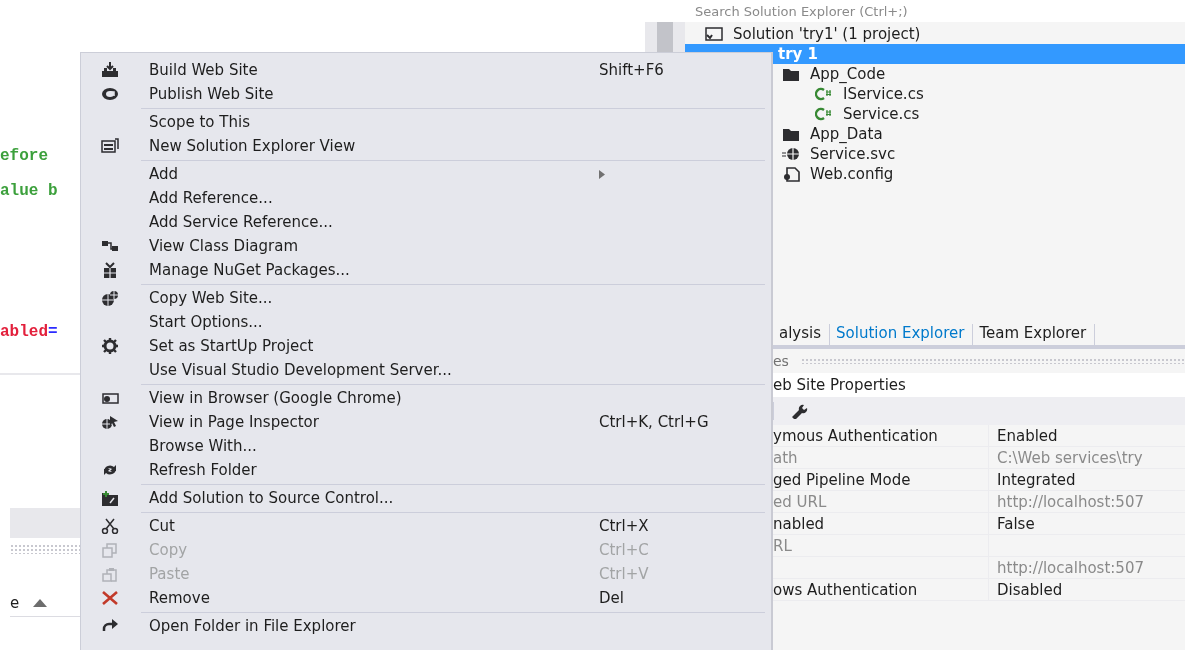  What do you see at coordinates (29, 191) in the screenshot?
I see `code-line: alue b` at bounding box center [29, 191].